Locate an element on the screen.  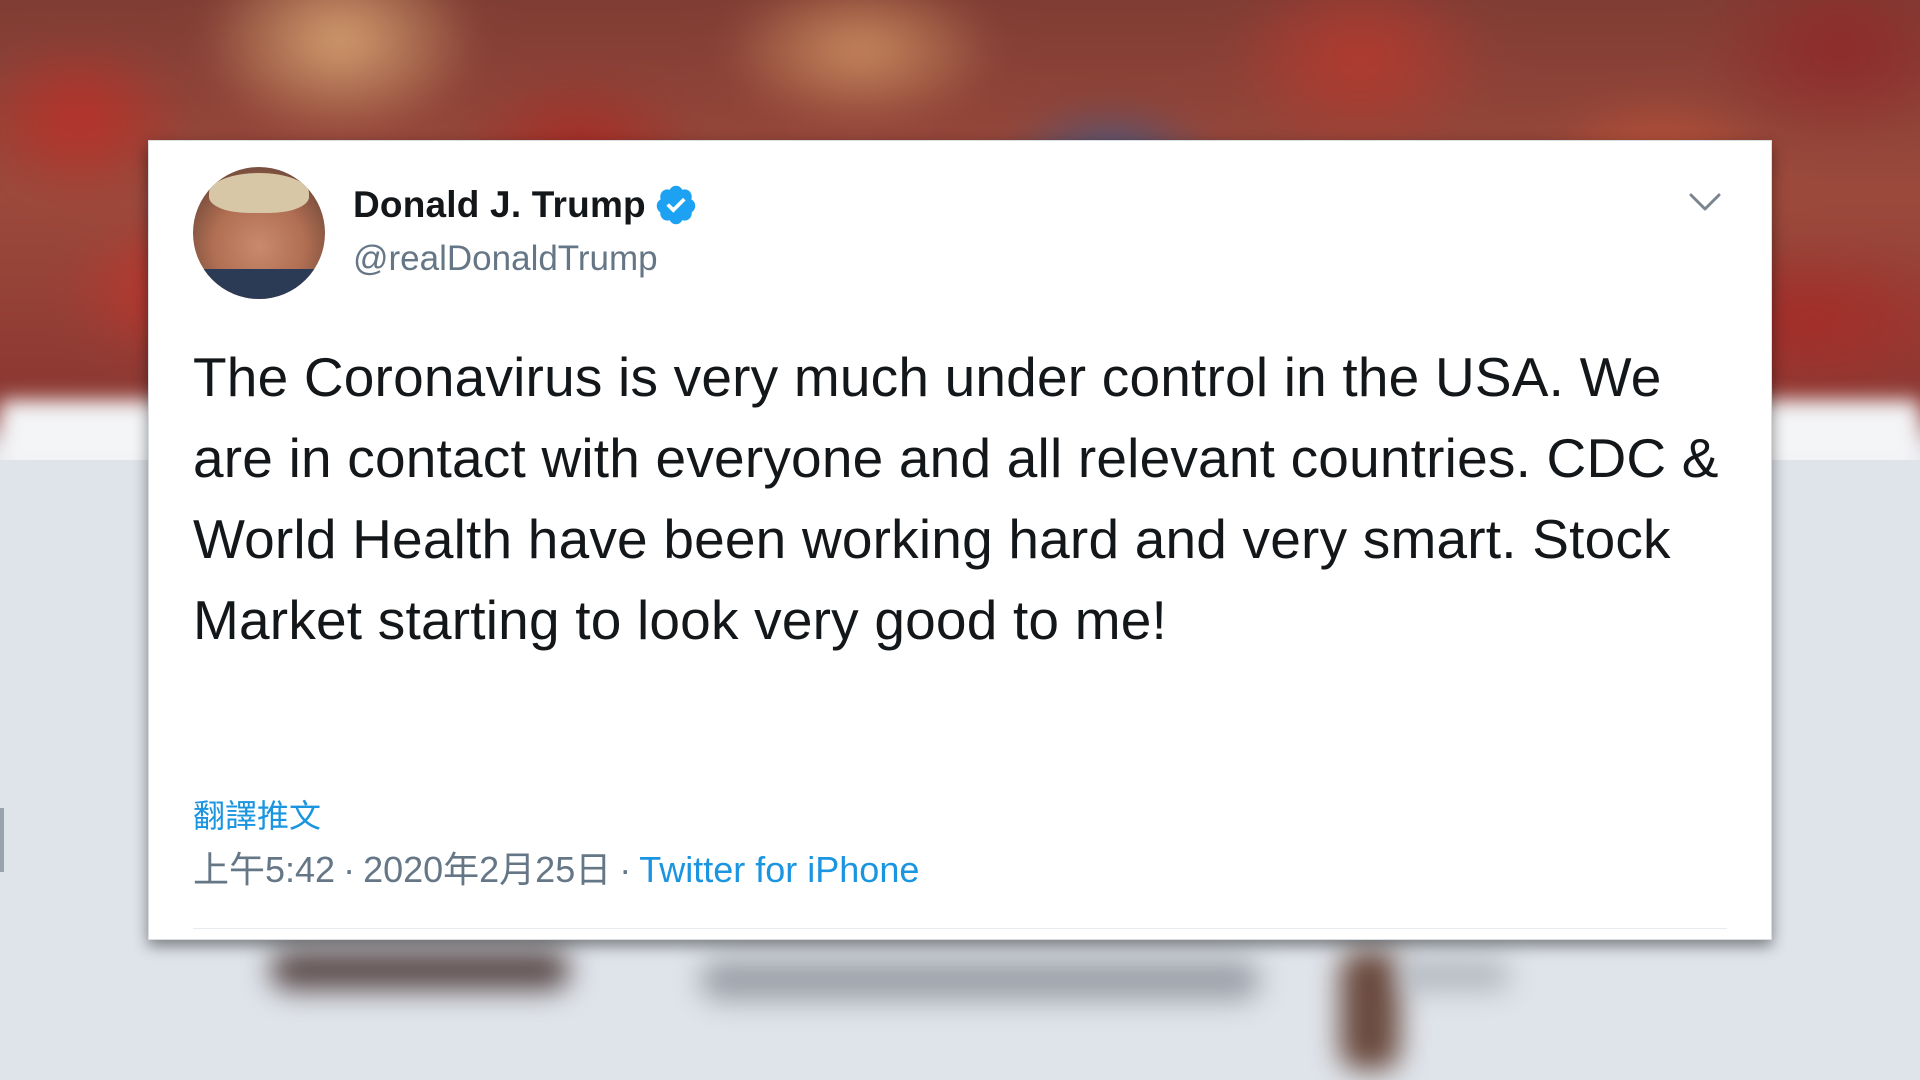
author-name-row: Donald J. Trump is located at coordinates (525, 205).